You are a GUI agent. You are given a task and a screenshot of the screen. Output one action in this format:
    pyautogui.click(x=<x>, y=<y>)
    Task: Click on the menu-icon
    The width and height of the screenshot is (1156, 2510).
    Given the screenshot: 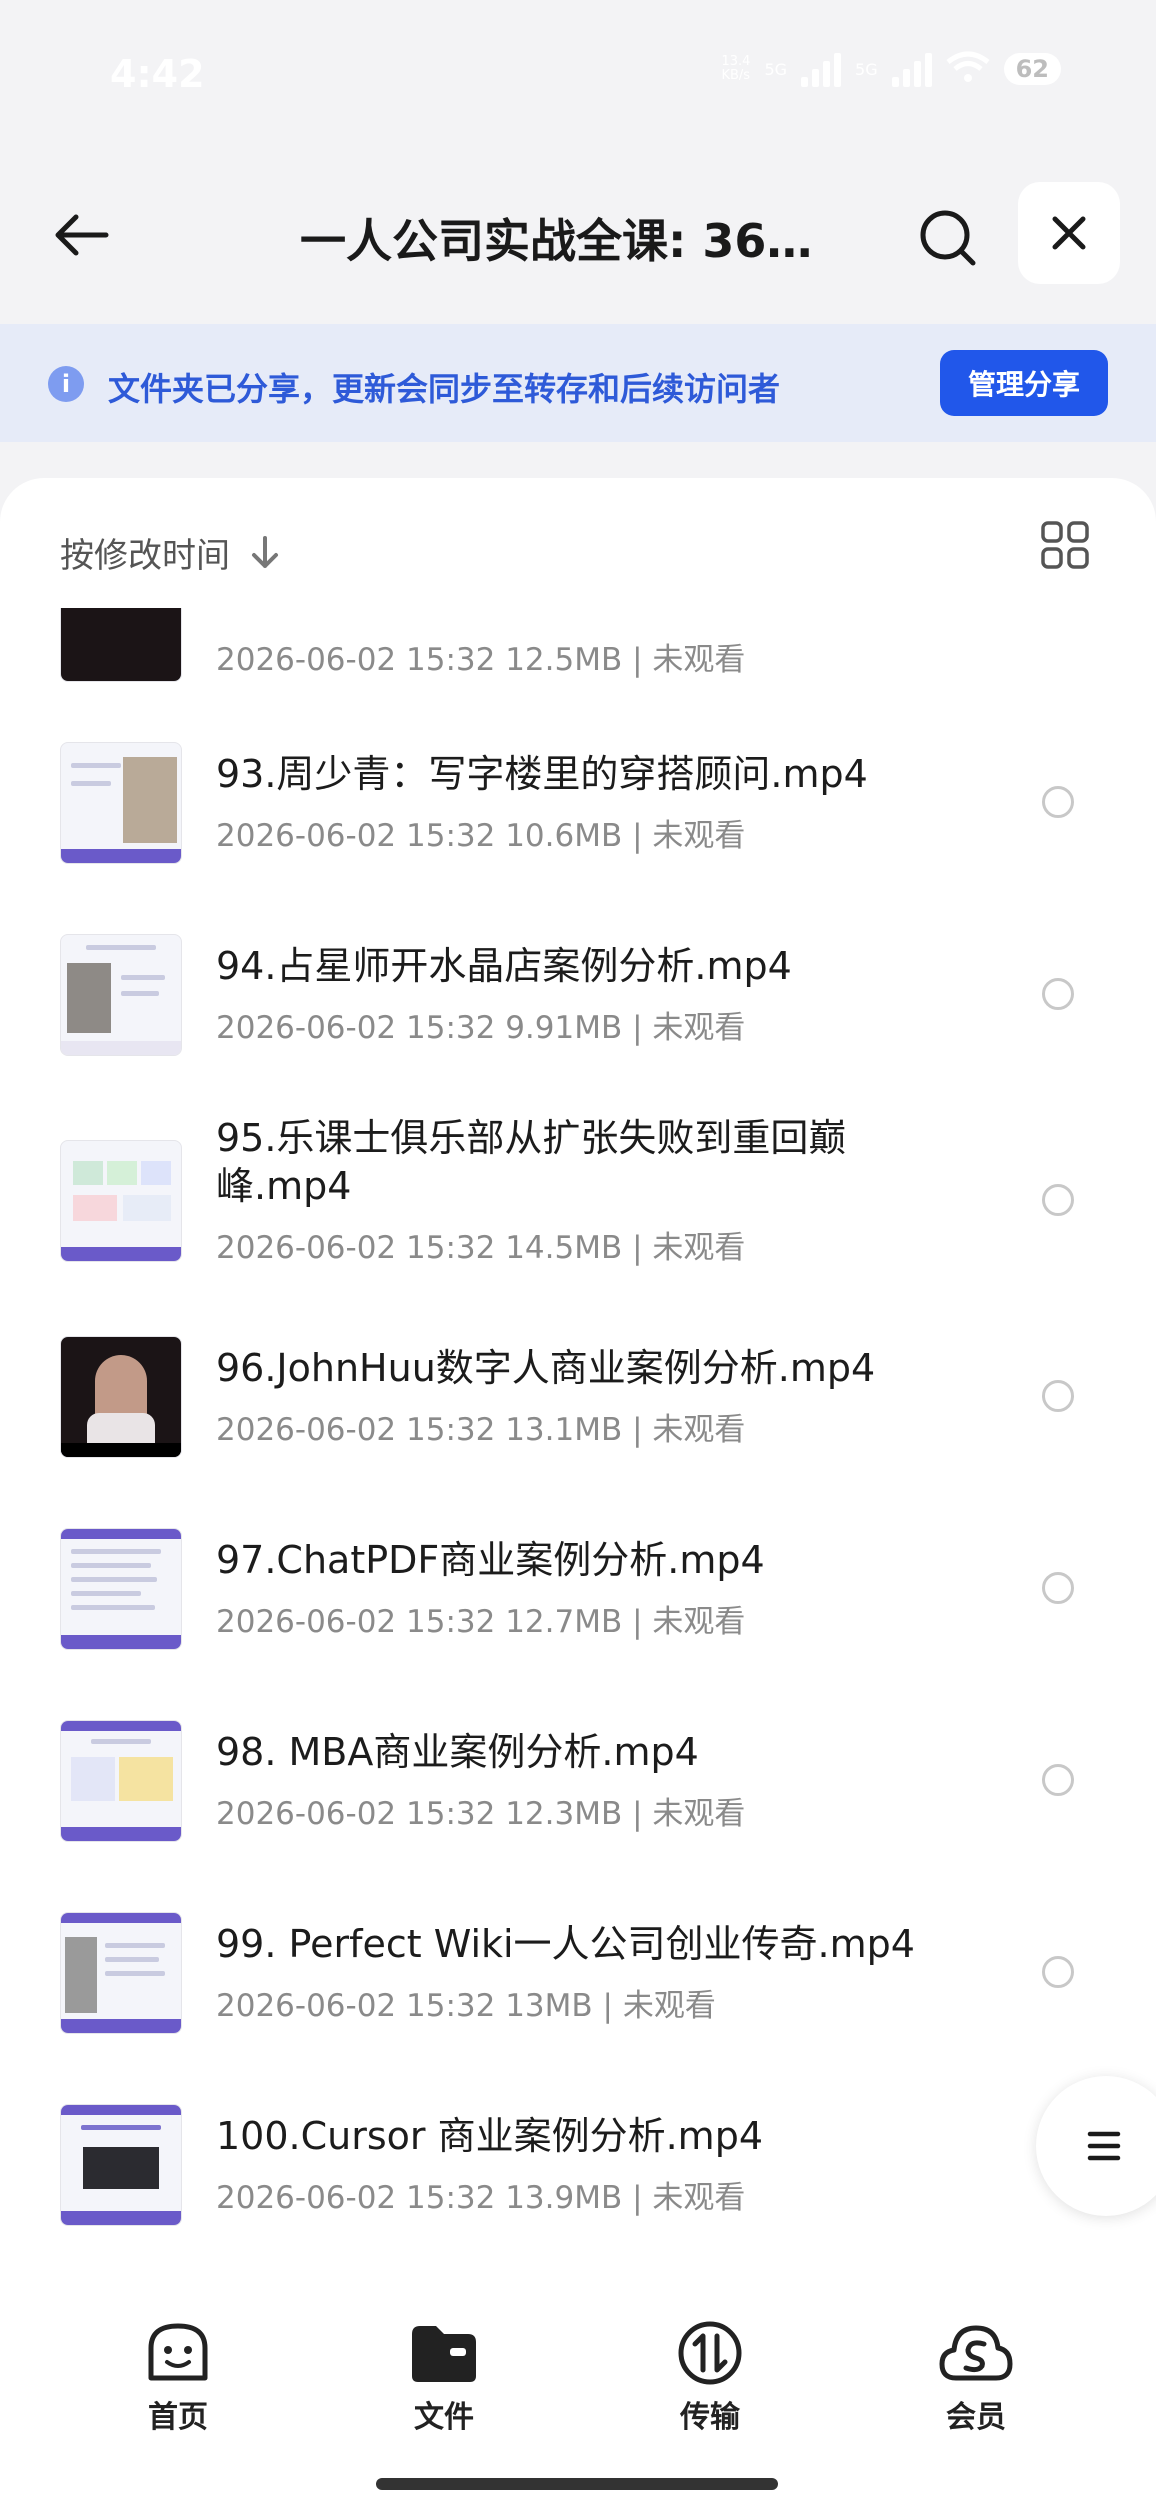 What is the action you would take?
    pyautogui.click(x=1104, y=2146)
    